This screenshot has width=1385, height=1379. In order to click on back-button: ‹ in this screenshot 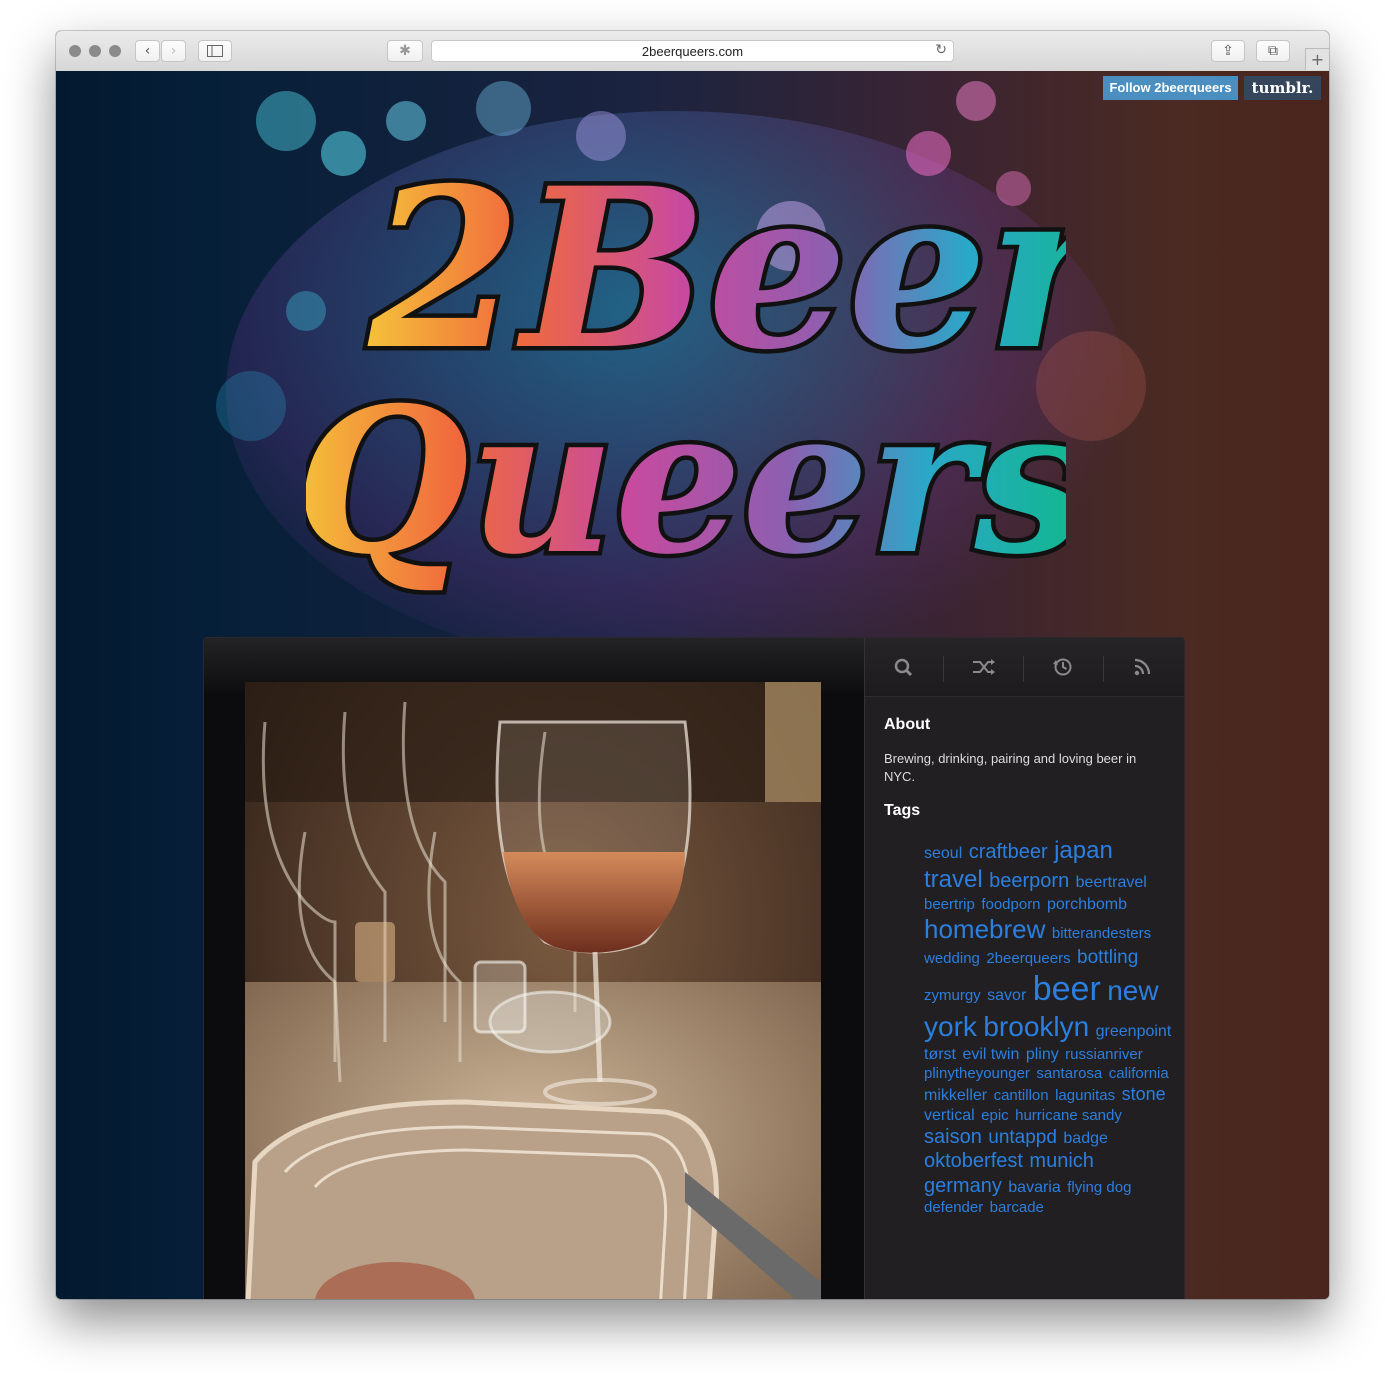, I will do `click(147, 51)`.